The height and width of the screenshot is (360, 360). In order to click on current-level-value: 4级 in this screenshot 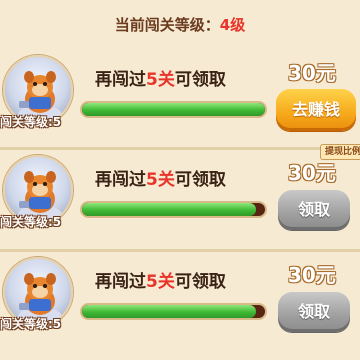, I will do `click(232, 25)`.